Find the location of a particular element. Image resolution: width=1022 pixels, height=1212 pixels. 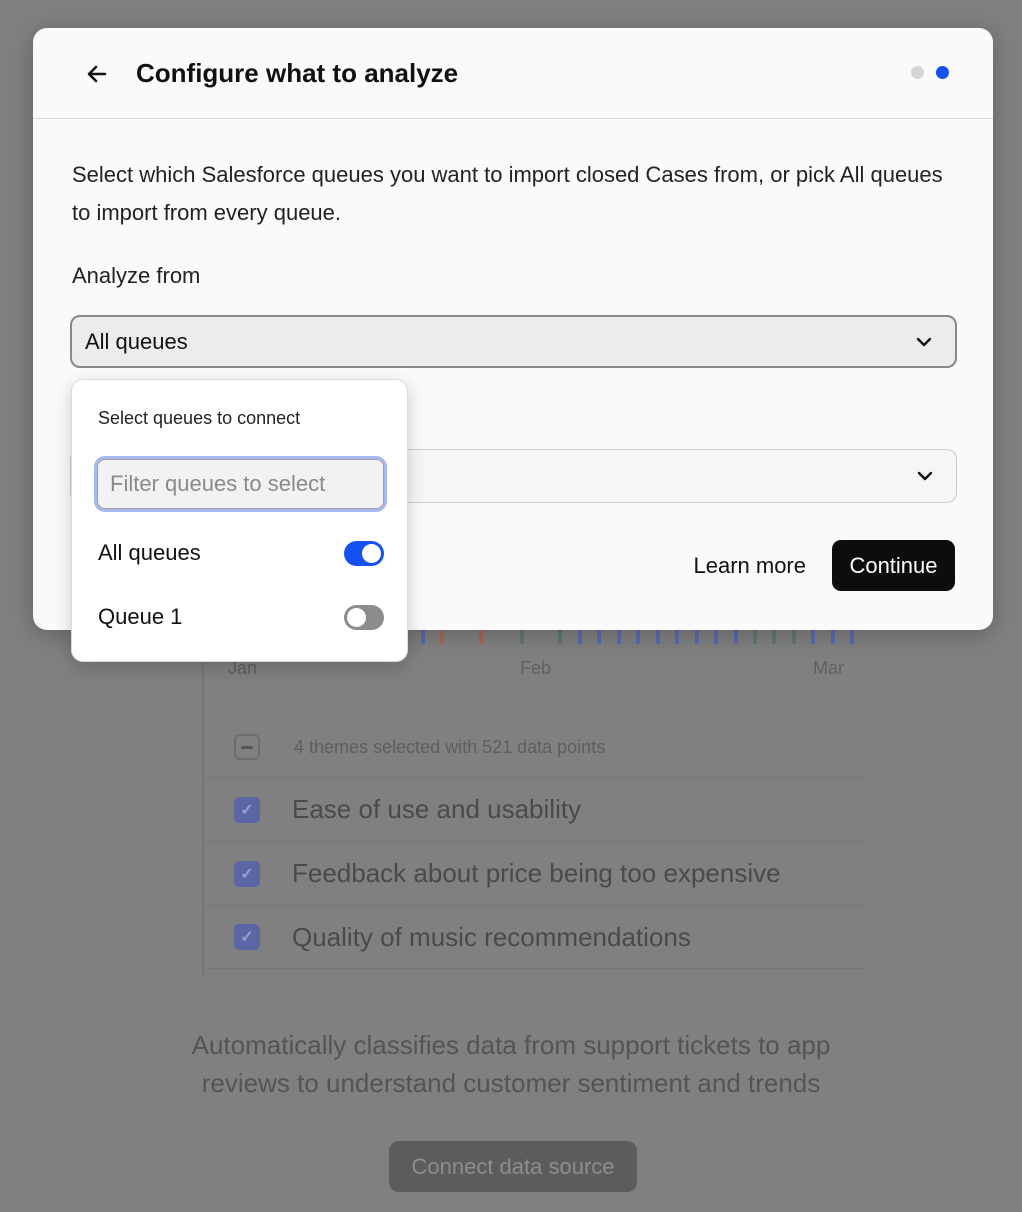

queue-option-queue-1: Queue 1 is located at coordinates (241, 617).